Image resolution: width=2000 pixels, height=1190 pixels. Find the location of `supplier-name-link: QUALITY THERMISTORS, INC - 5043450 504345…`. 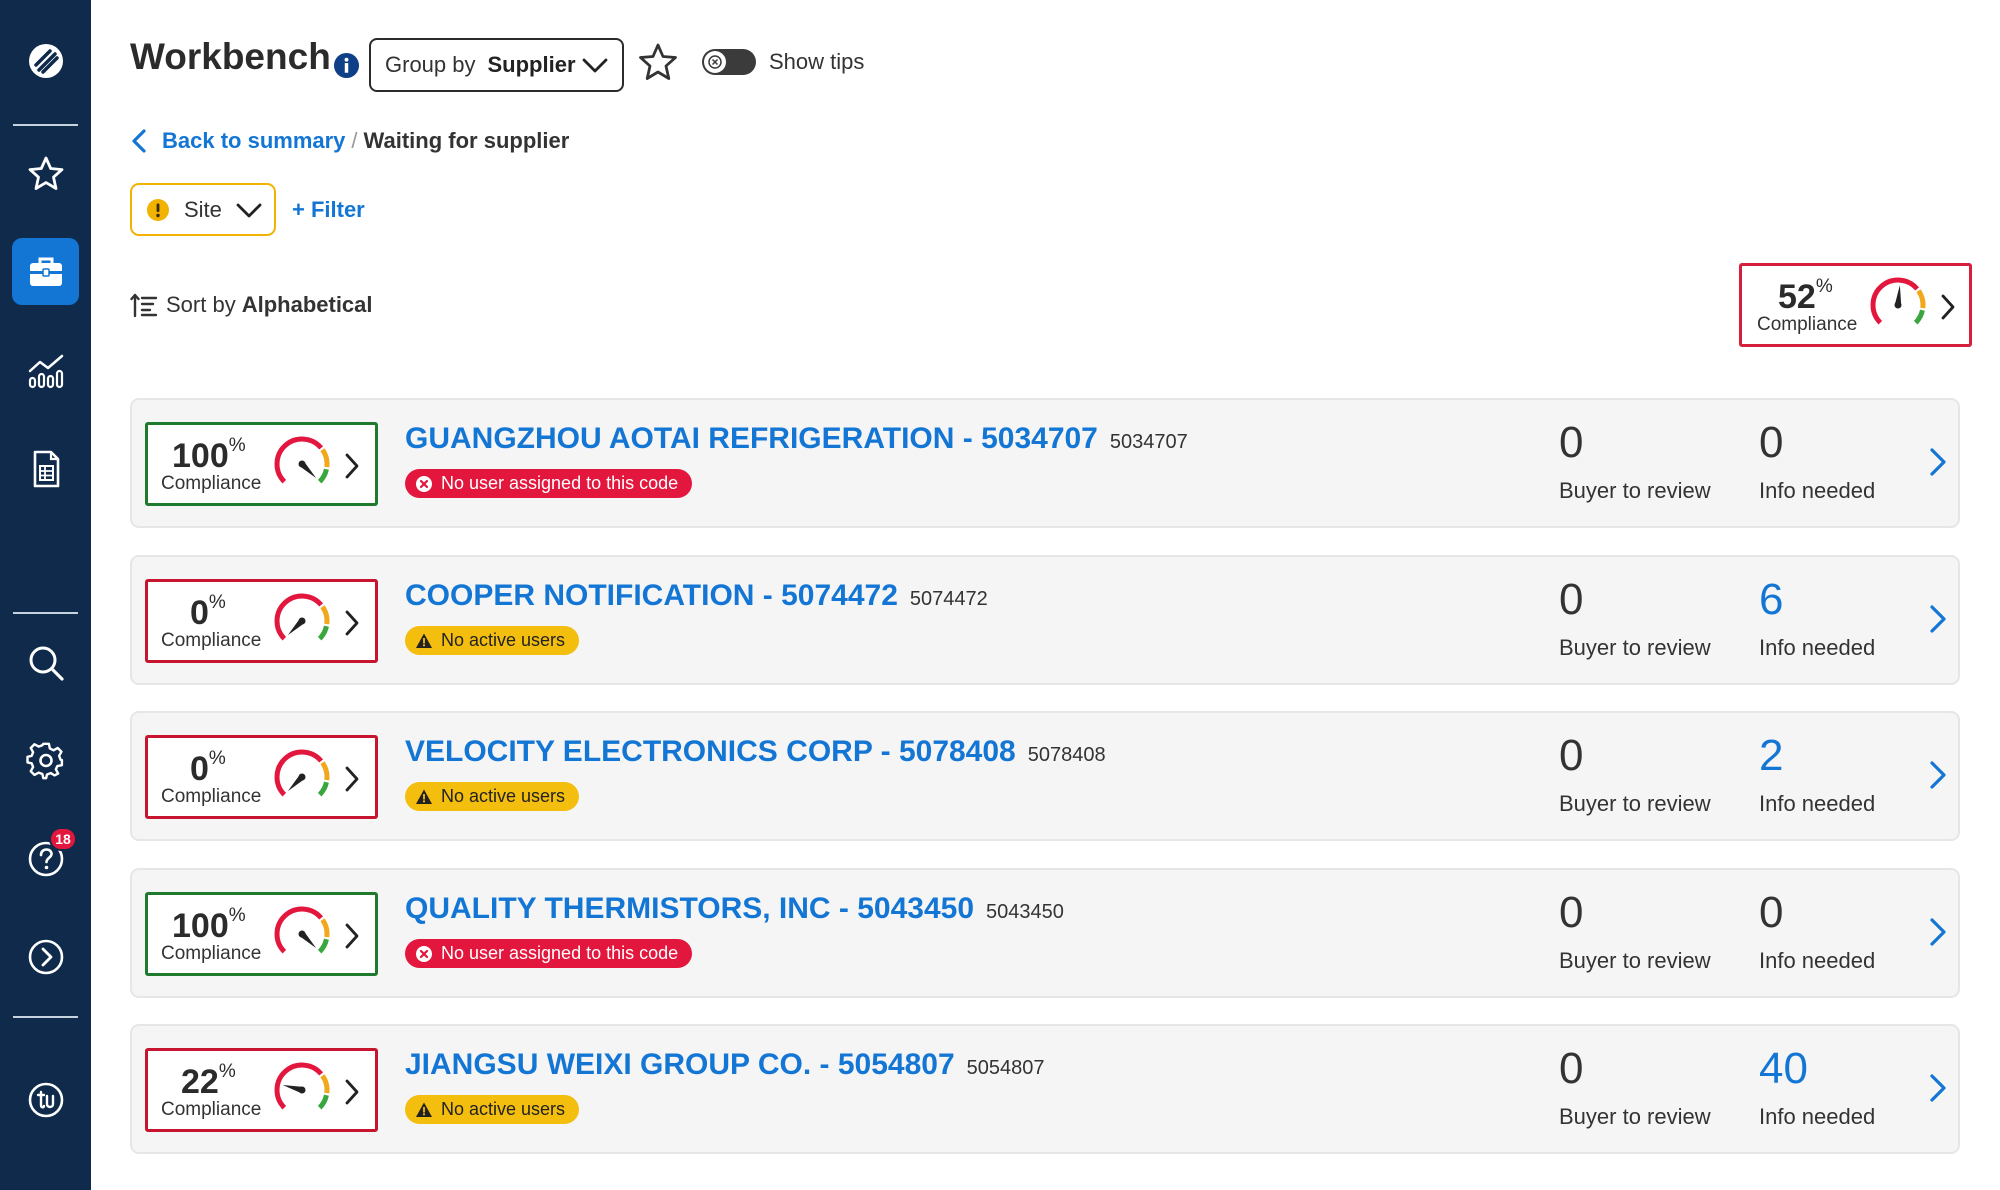

supplier-name-link: QUALITY THERMISTORS, INC - 5043450 504345… is located at coordinates (734, 909).